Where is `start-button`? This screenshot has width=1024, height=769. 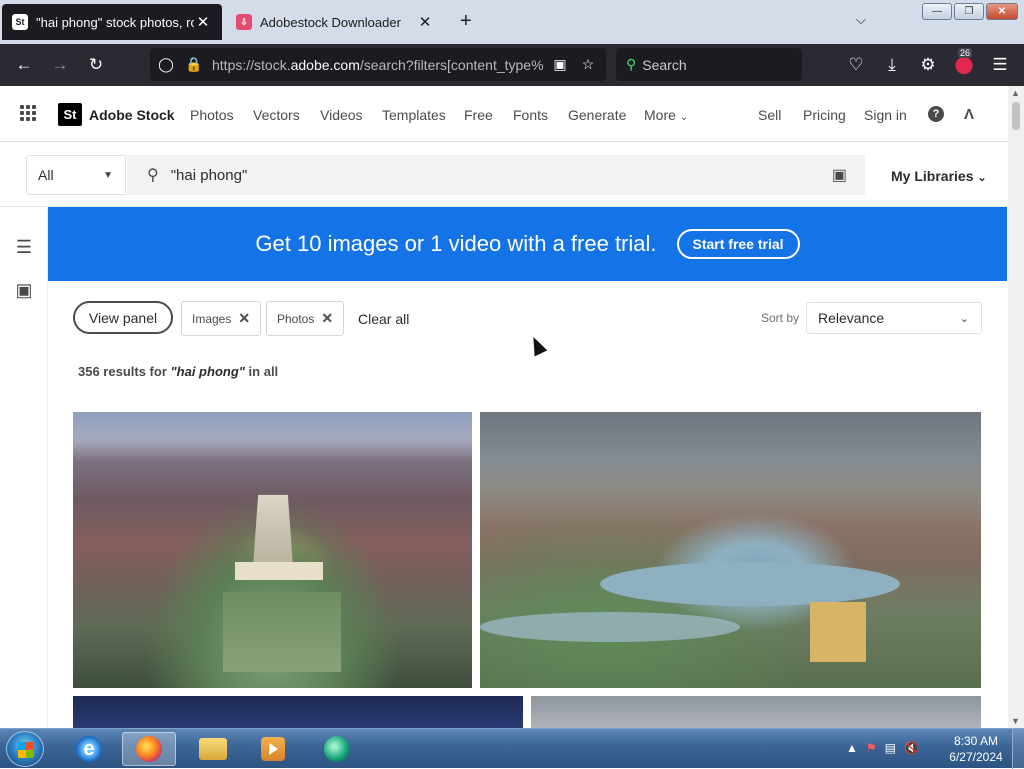
start-button is located at coordinates (25, 749).